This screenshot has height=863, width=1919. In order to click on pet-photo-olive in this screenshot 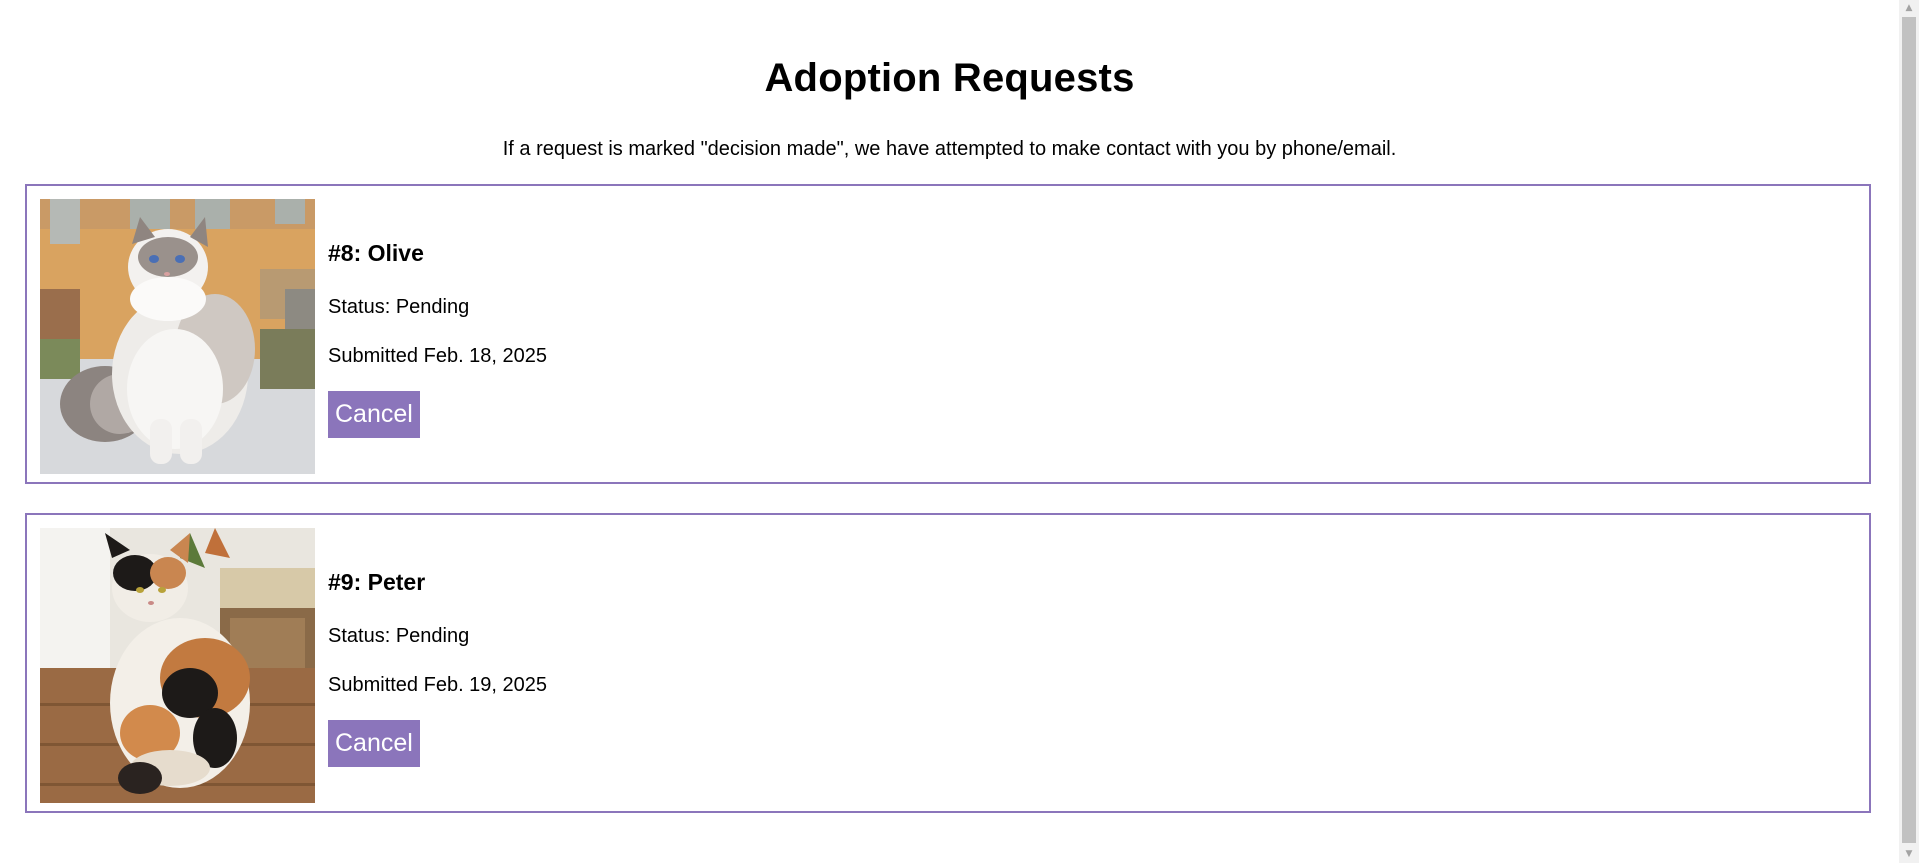, I will do `click(177, 336)`.